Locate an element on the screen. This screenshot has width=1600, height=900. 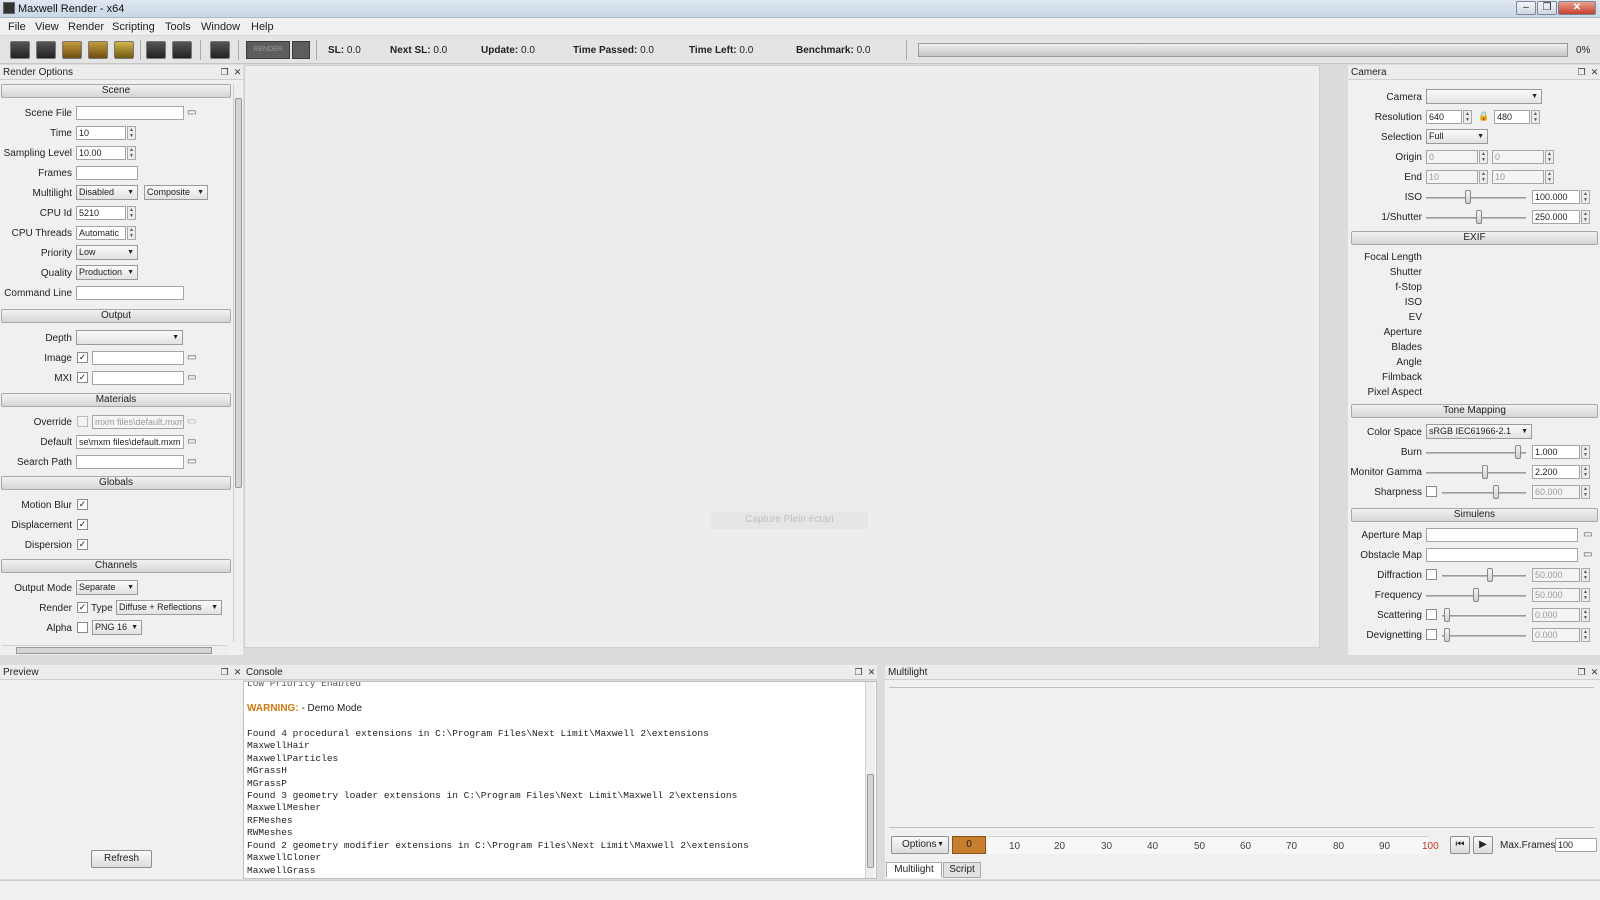
time-input: 10 is located at coordinates (101, 133).